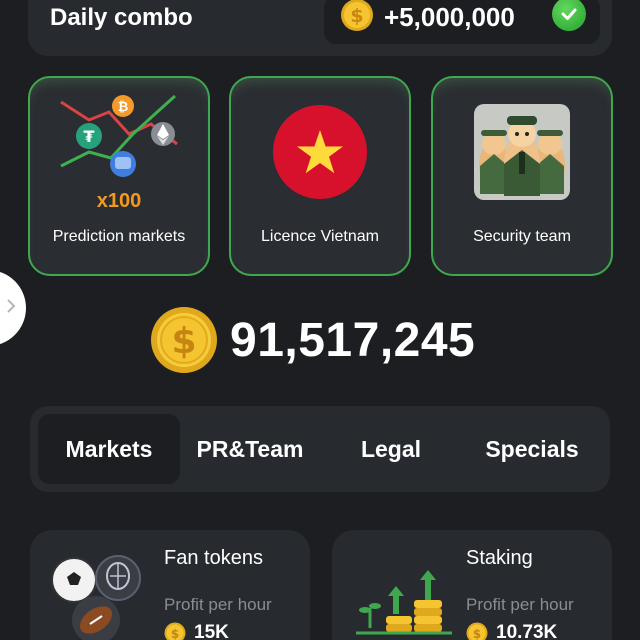  I want to click on side-drawer-tab, so click(13, 308).